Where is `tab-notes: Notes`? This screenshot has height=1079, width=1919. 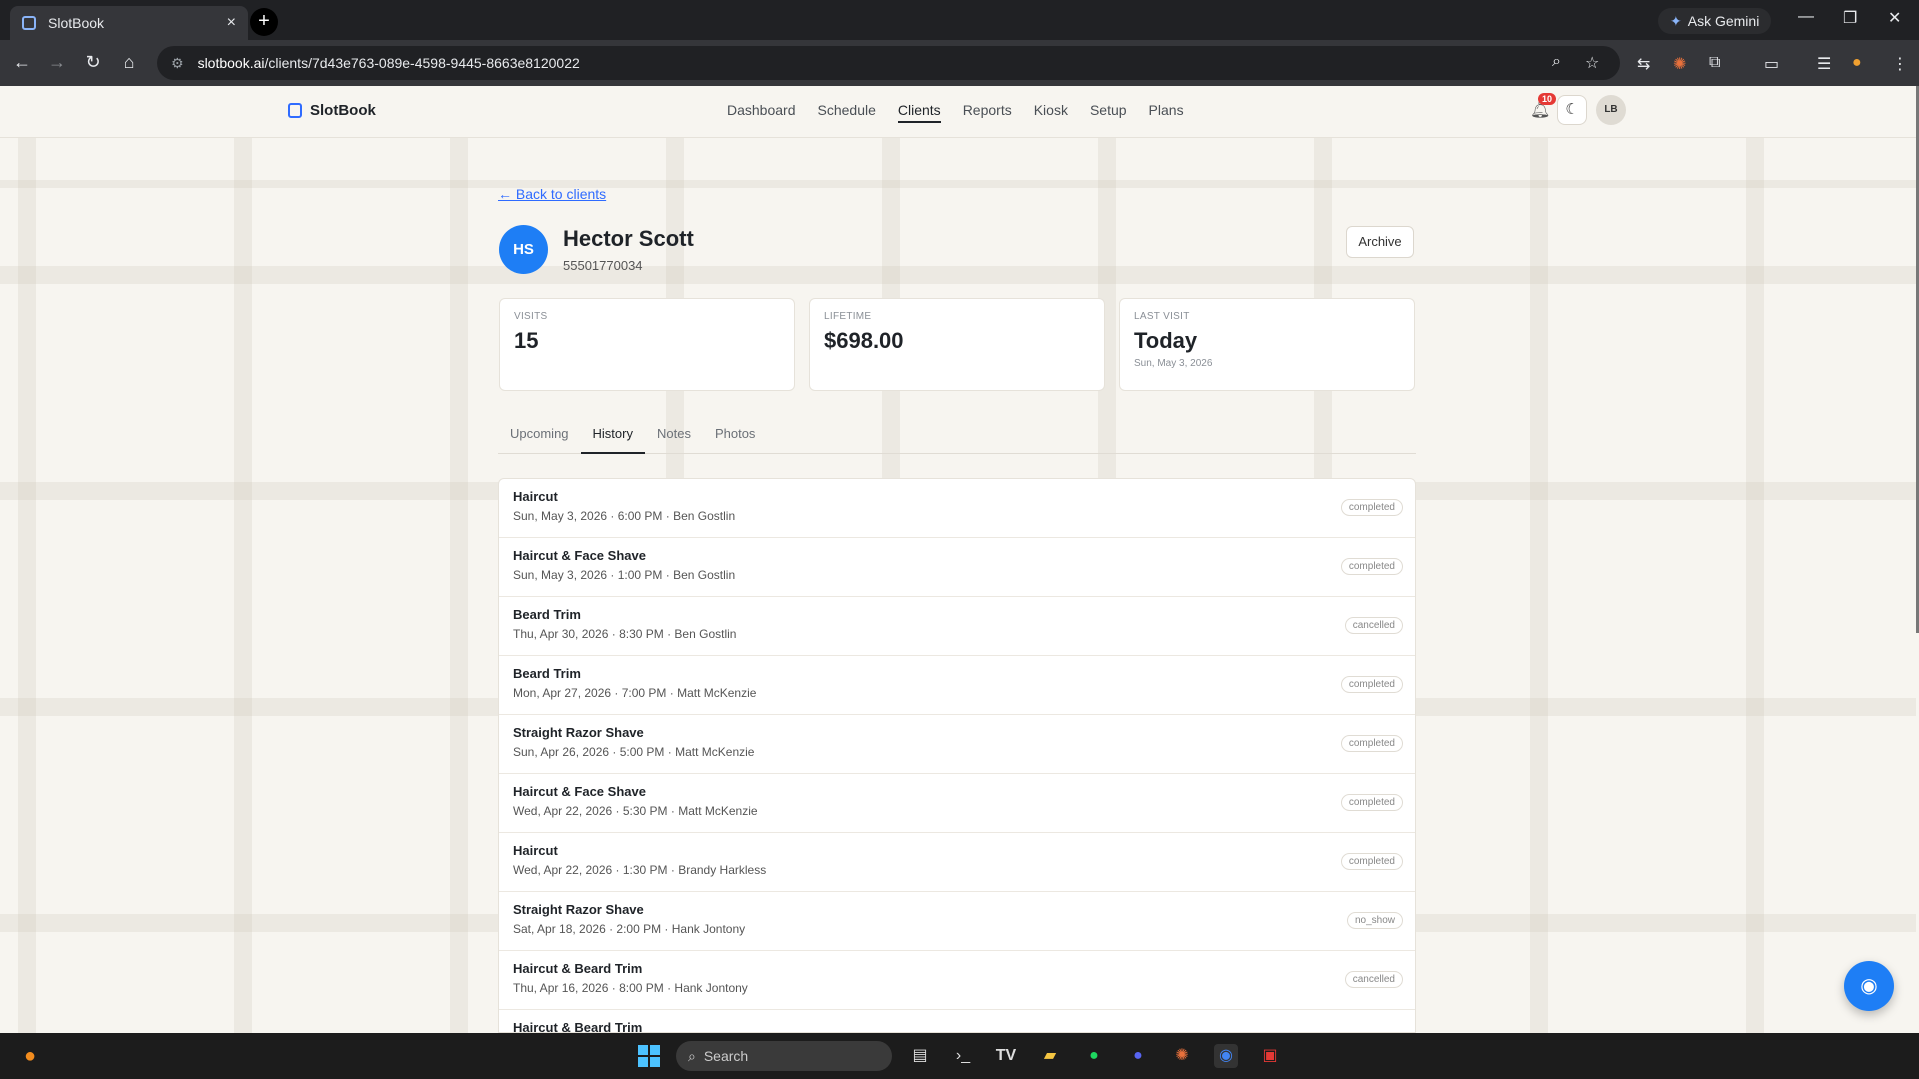 tab-notes: Notes is located at coordinates (674, 439).